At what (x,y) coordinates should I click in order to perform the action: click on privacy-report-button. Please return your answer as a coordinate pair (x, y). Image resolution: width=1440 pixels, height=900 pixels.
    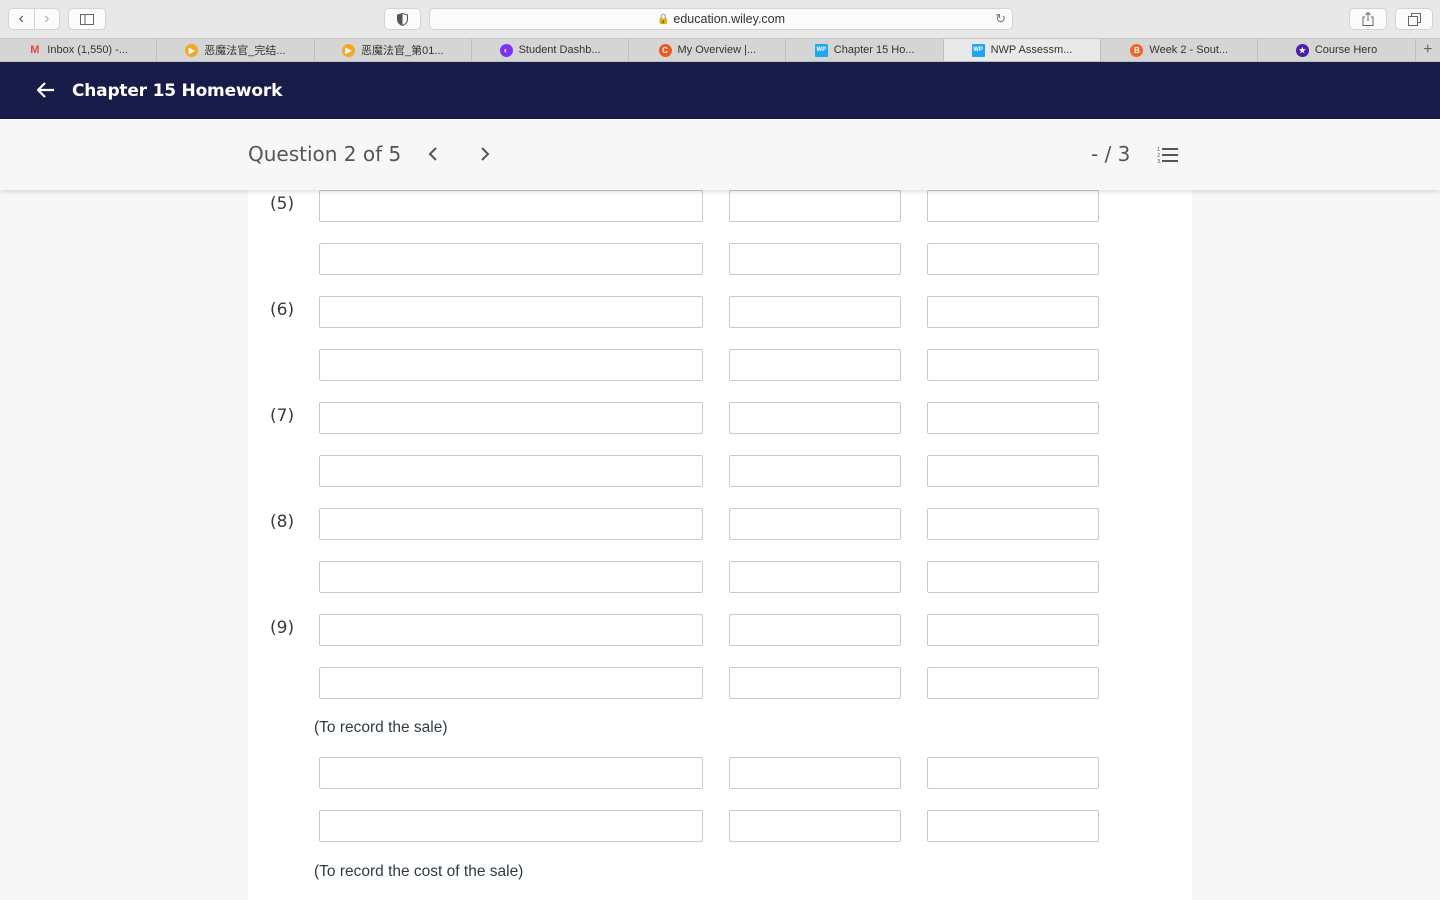
    Looking at the image, I should click on (402, 19).